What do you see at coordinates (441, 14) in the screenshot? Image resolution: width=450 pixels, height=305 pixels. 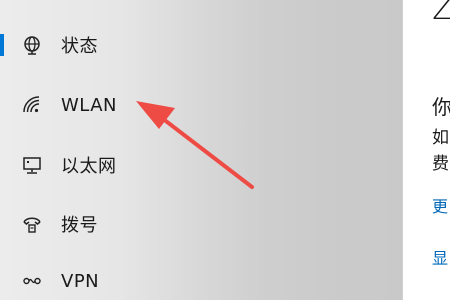 I see `page-title: Z` at bounding box center [441, 14].